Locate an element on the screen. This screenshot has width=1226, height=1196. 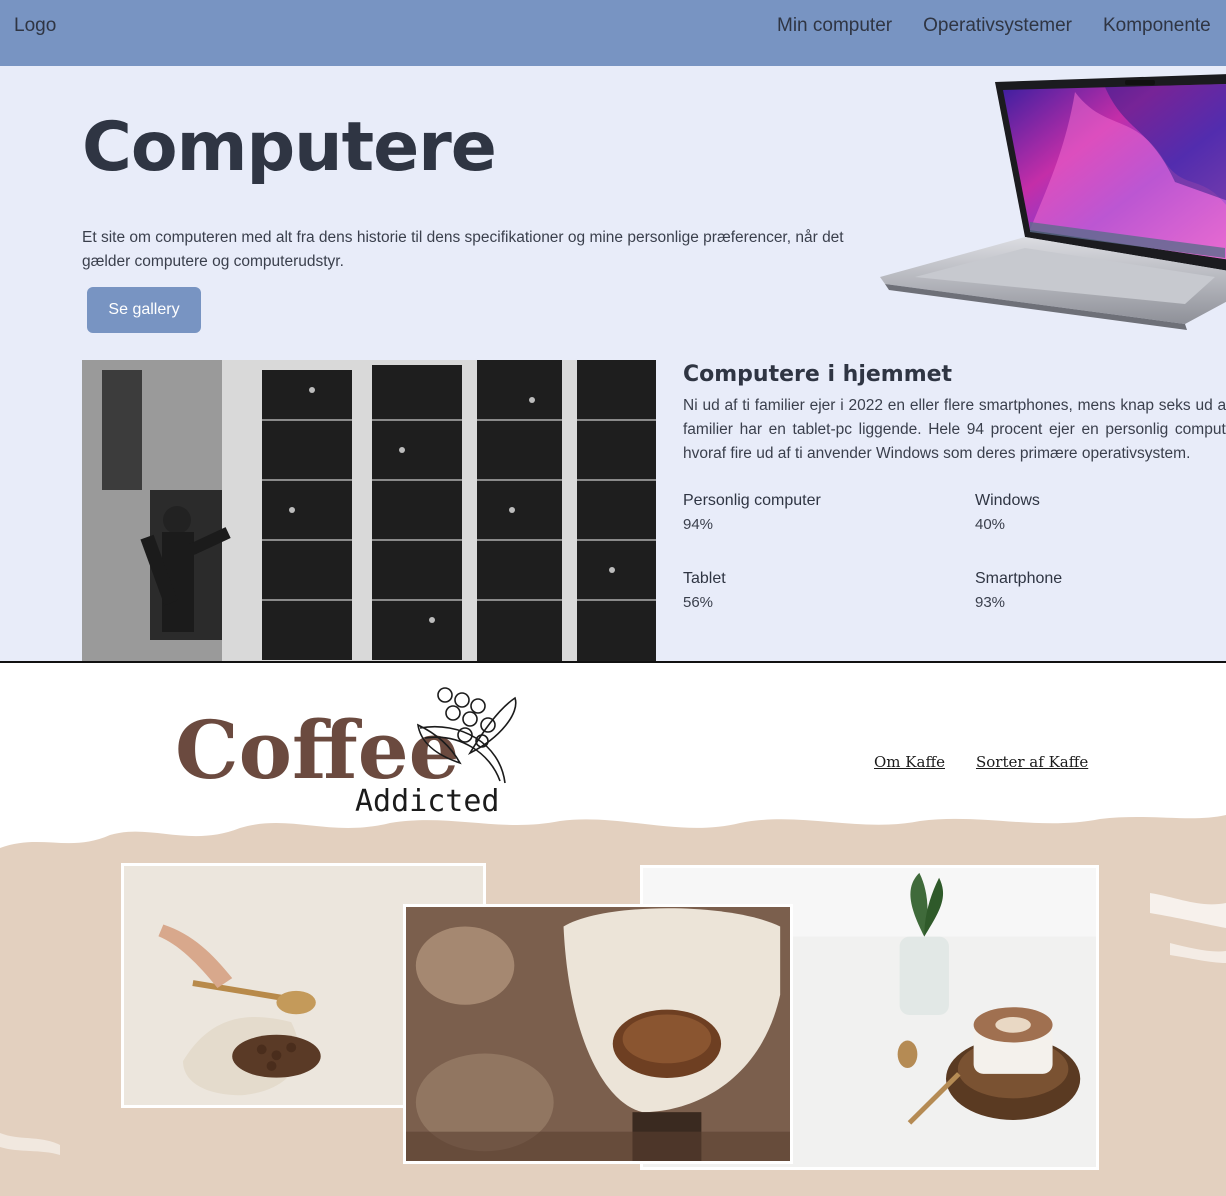
stat-windows: Windows 40% is located at coordinates (1007, 512).